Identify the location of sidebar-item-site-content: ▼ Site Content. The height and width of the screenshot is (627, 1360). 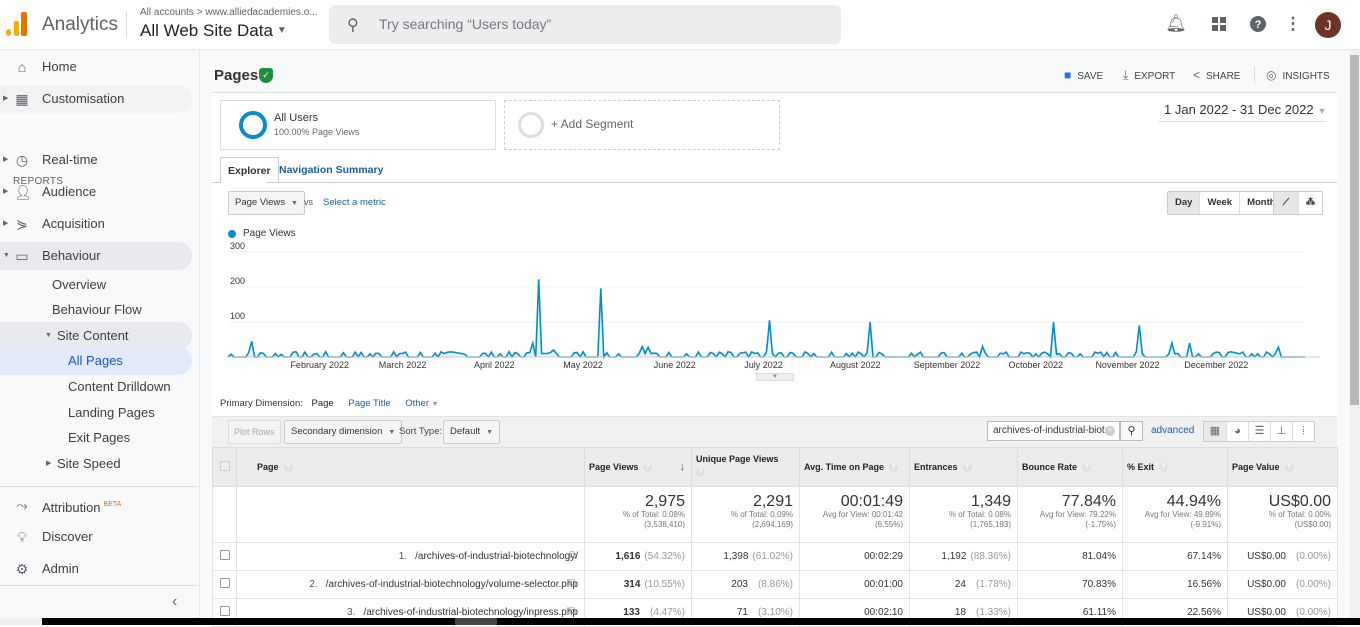
(96, 336).